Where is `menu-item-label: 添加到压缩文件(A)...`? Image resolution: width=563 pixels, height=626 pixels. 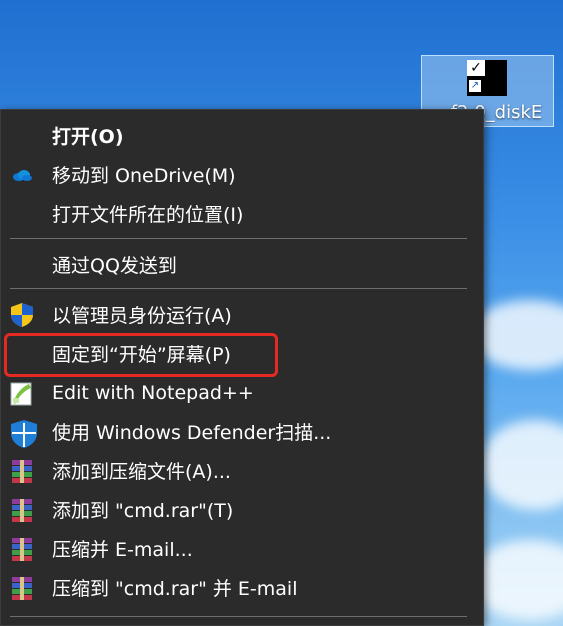
menu-item-label: 添加到压缩文件(A)... is located at coordinates (141, 472).